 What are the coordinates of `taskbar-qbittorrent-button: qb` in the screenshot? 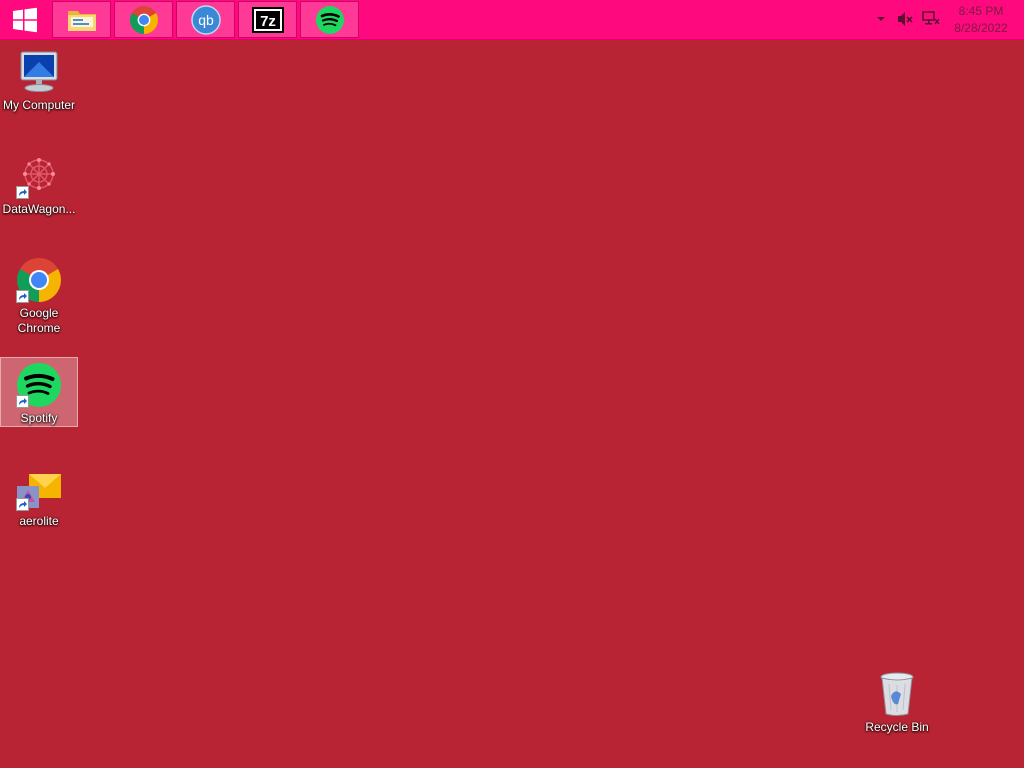 It's located at (205, 19).